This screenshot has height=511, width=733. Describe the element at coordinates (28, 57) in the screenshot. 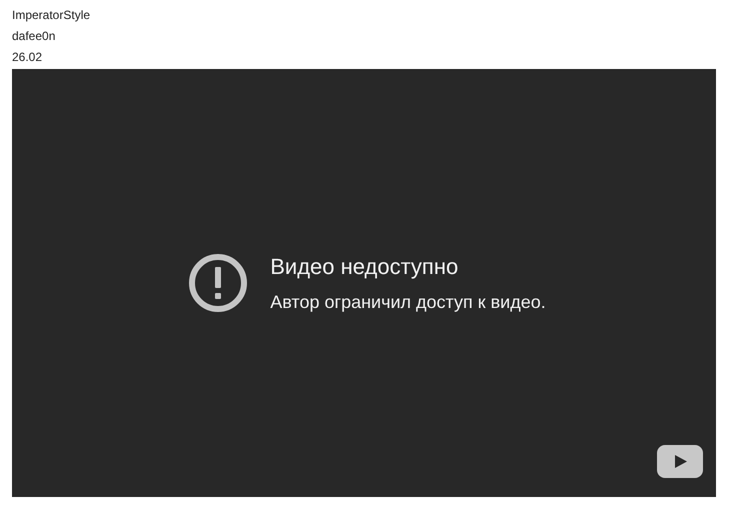

I see `text-line: 26.02` at that location.